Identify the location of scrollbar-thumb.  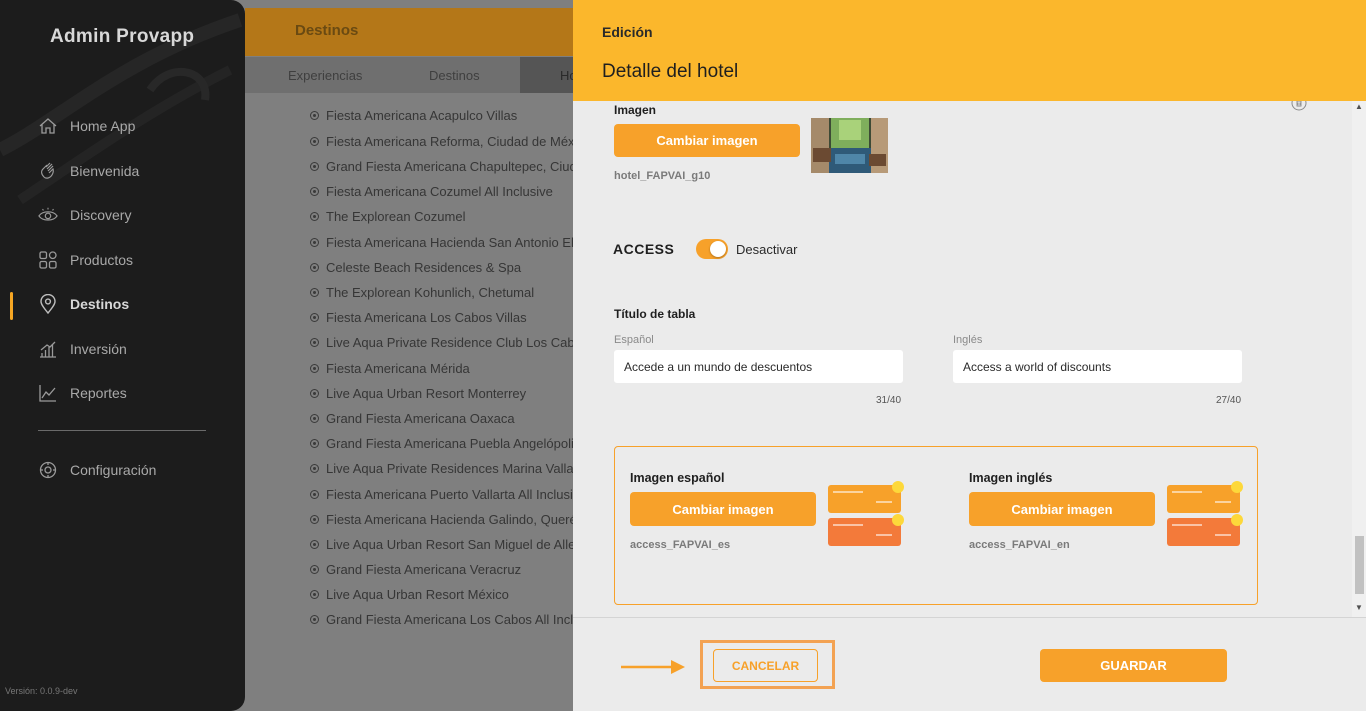
(1359, 565).